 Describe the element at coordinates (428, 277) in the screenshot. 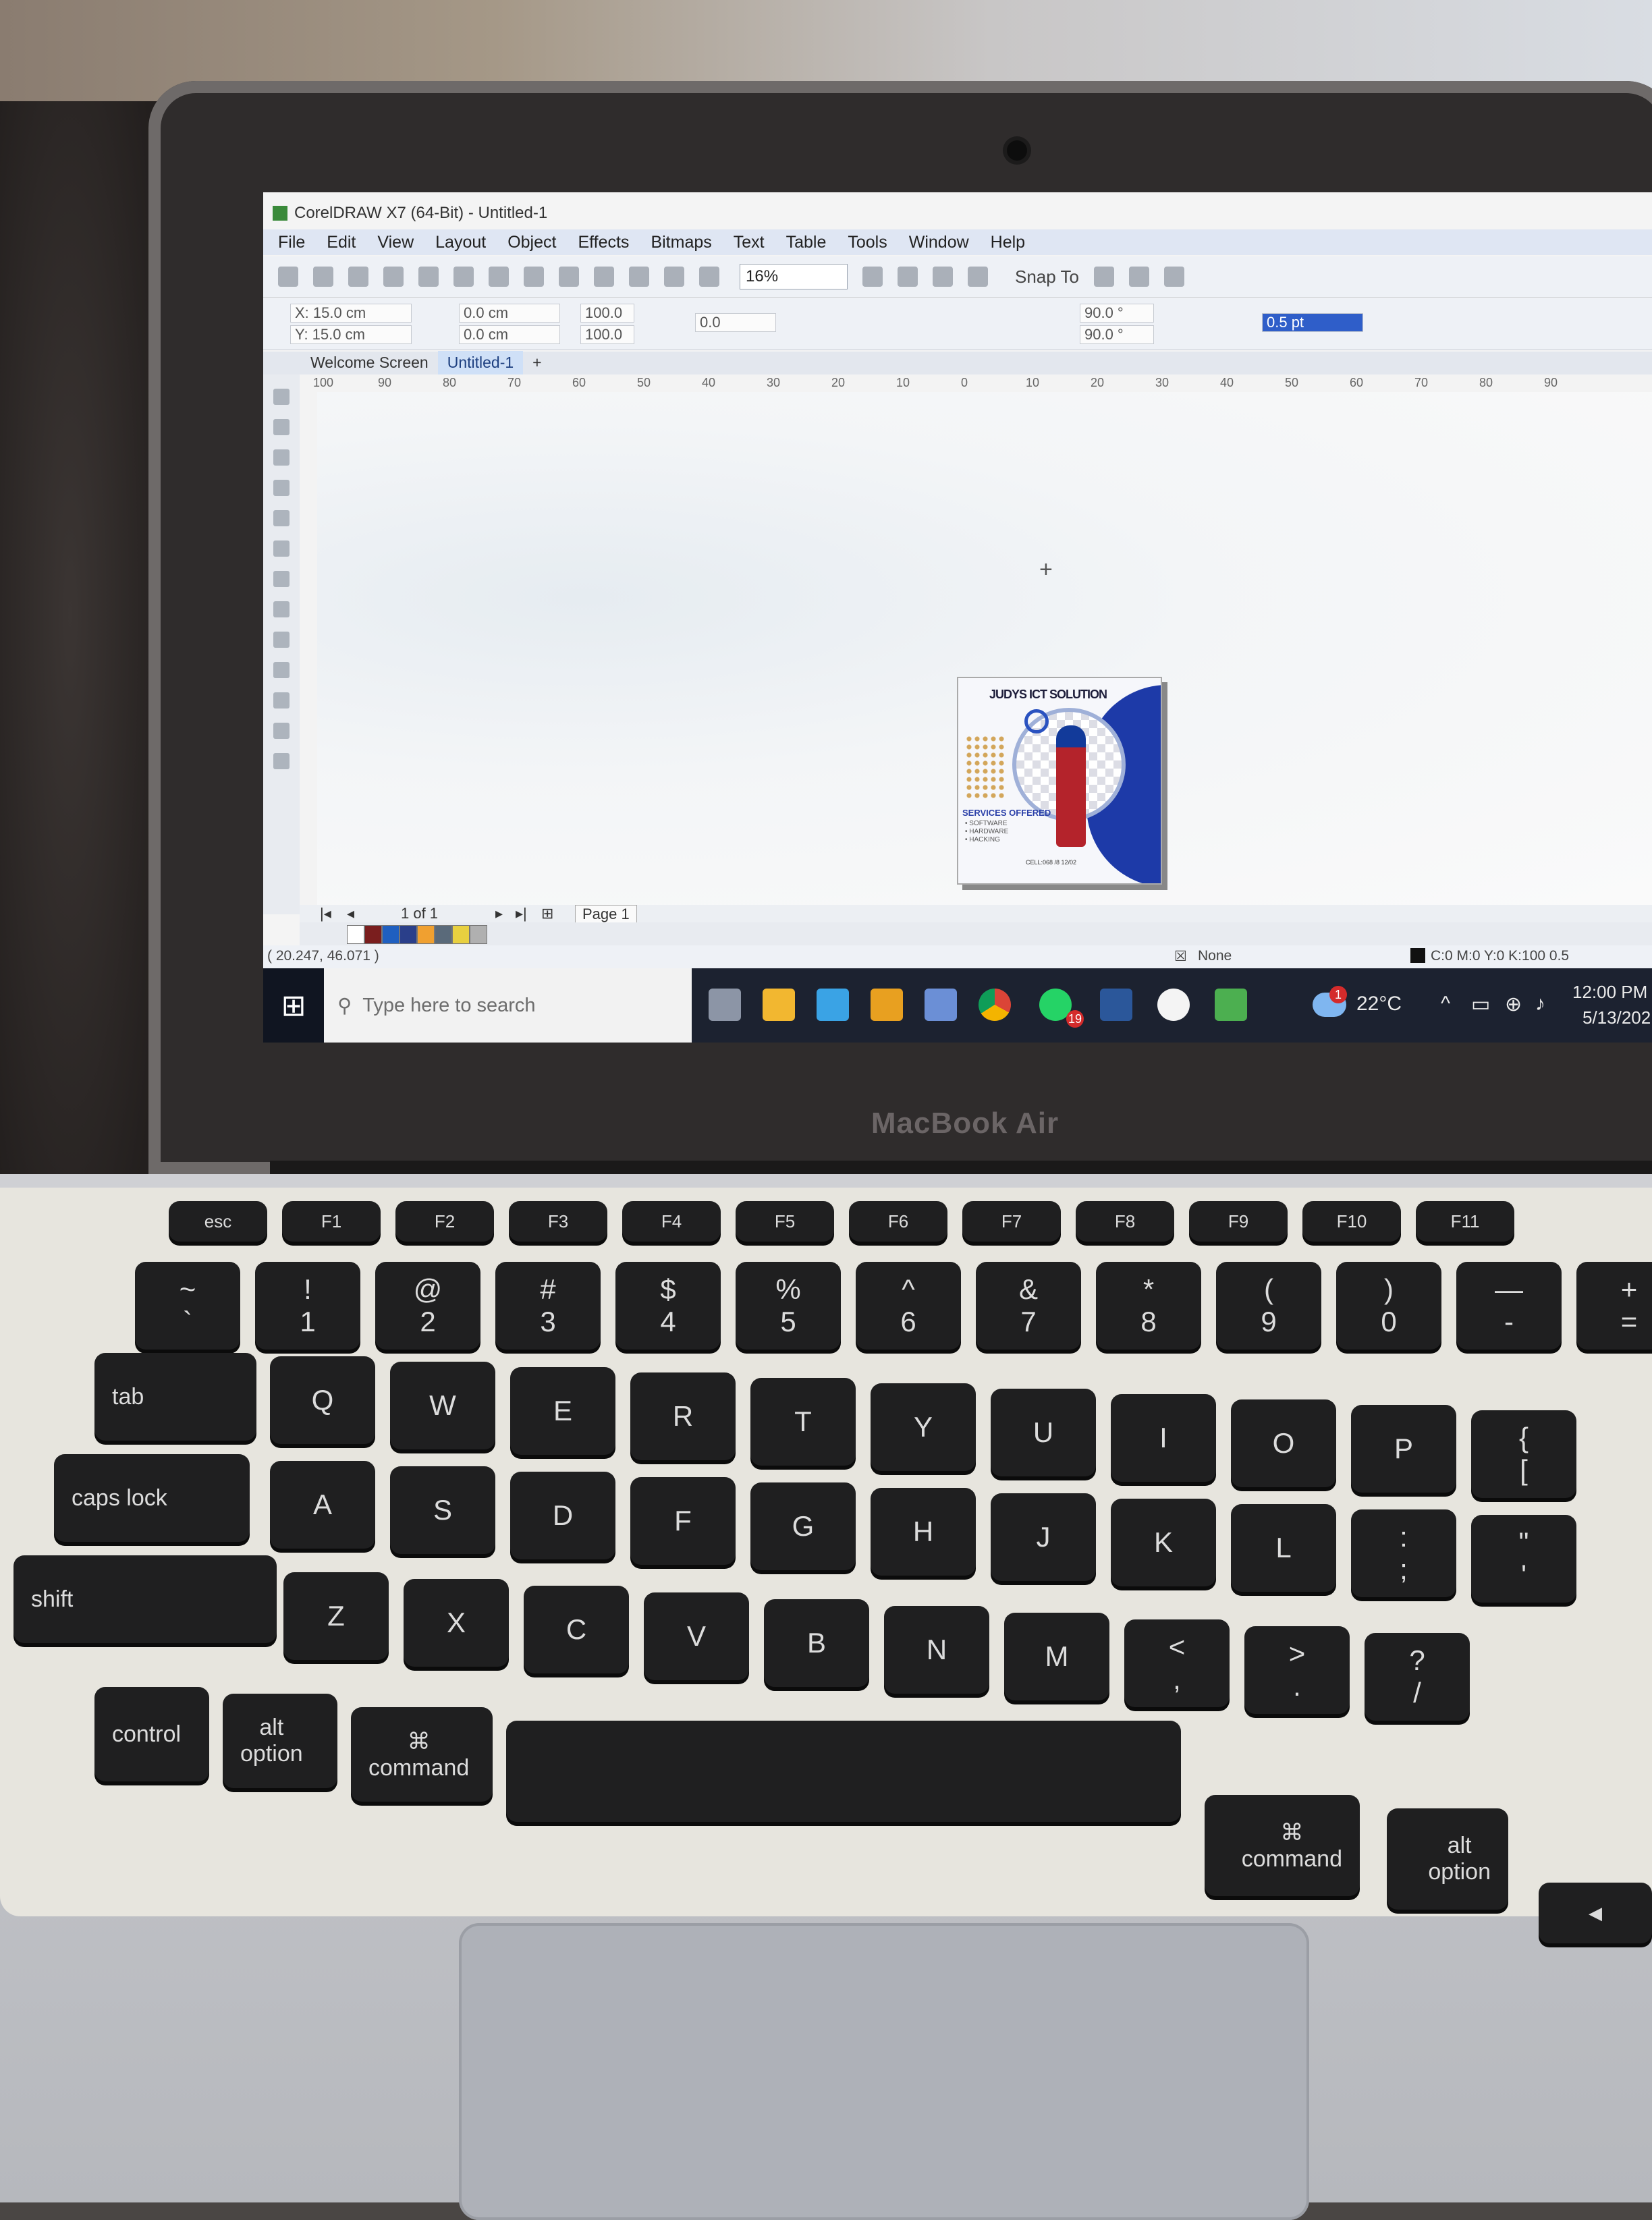

I see `cut-icon` at that location.